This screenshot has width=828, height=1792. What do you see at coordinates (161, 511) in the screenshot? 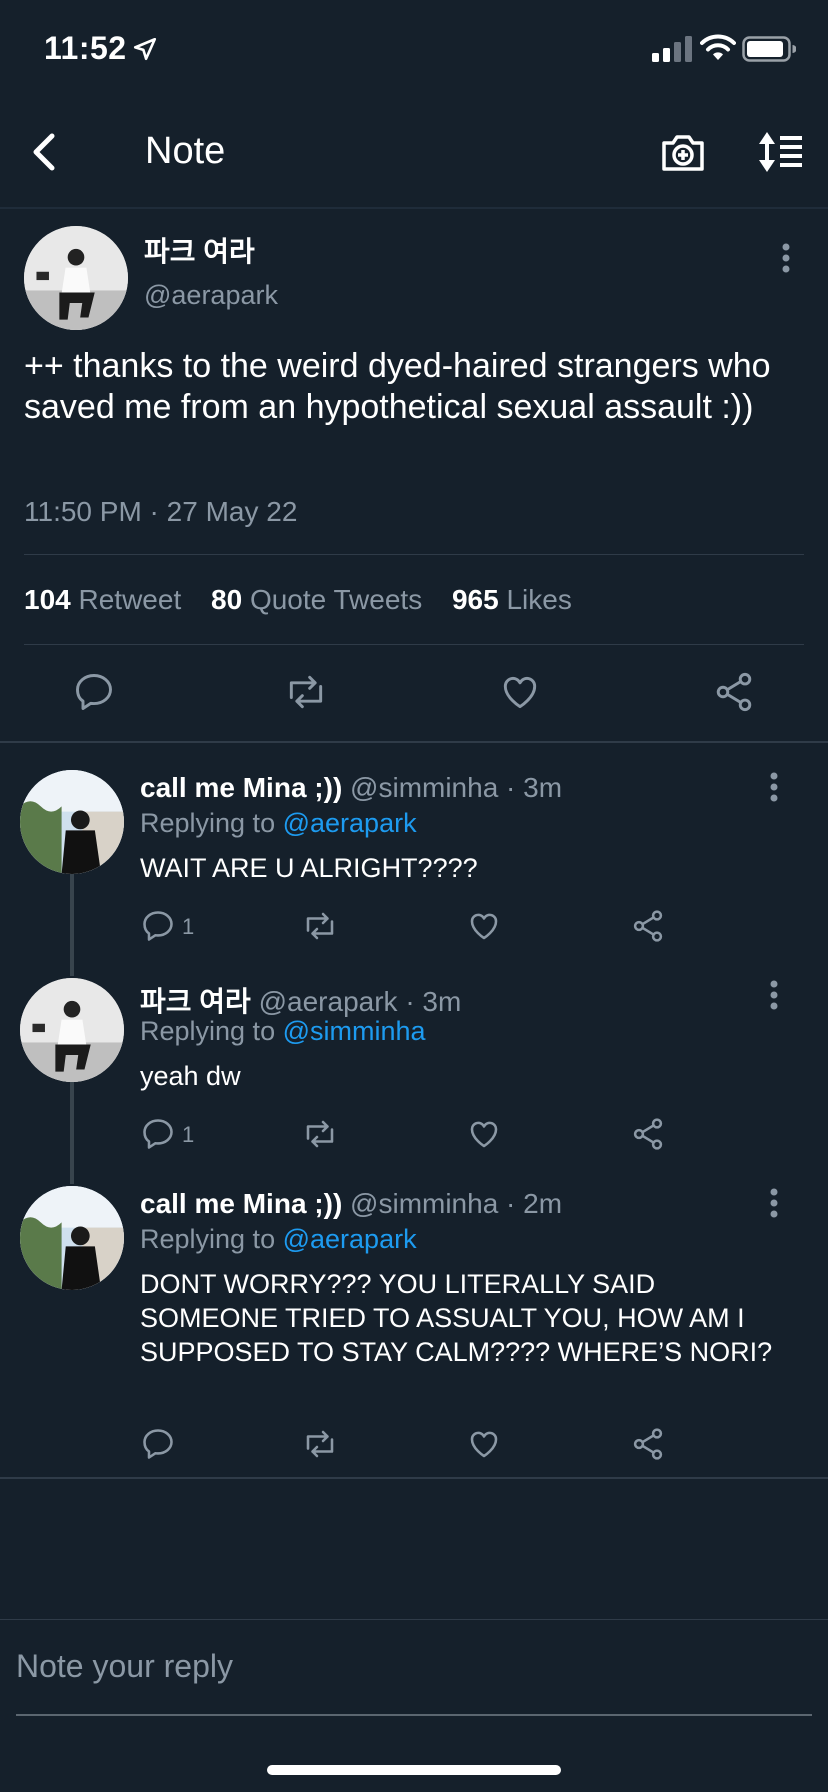
I see `tweet-timestamp: 11:50 PM · 27 May 22` at bounding box center [161, 511].